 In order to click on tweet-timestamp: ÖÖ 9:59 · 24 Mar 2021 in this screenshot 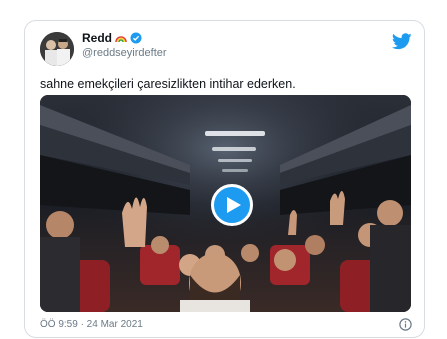, I will do `click(91, 324)`.